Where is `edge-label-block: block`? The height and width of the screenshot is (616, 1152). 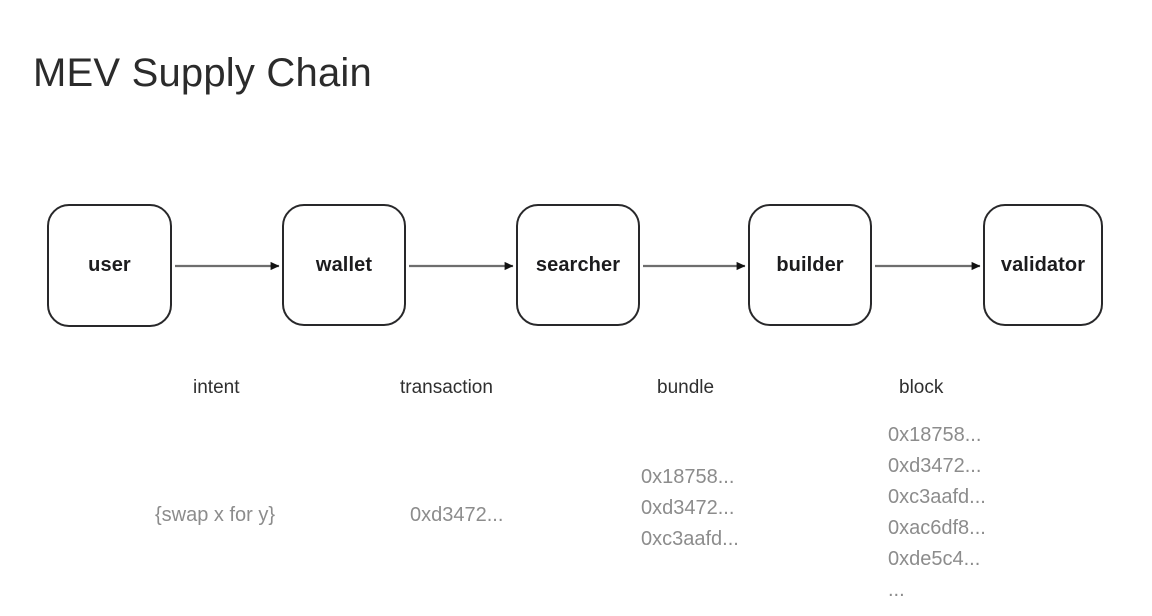 edge-label-block: block is located at coordinates (921, 387).